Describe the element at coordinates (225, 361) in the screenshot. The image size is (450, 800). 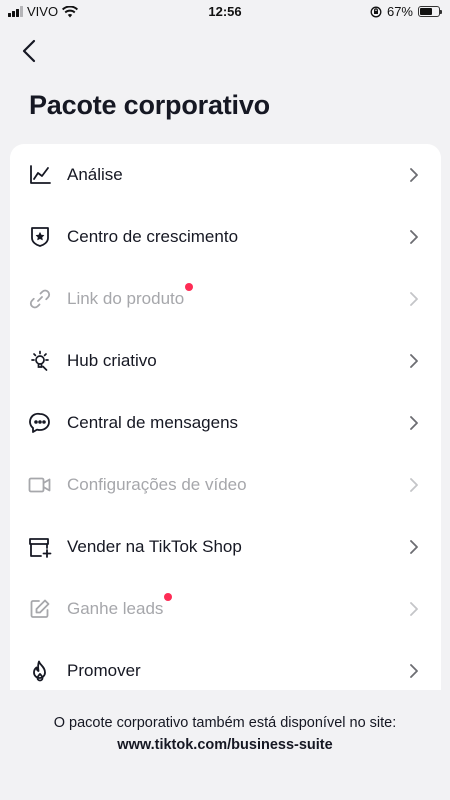
I see `menu-item-hub-criativo: Hub criativo` at that location.